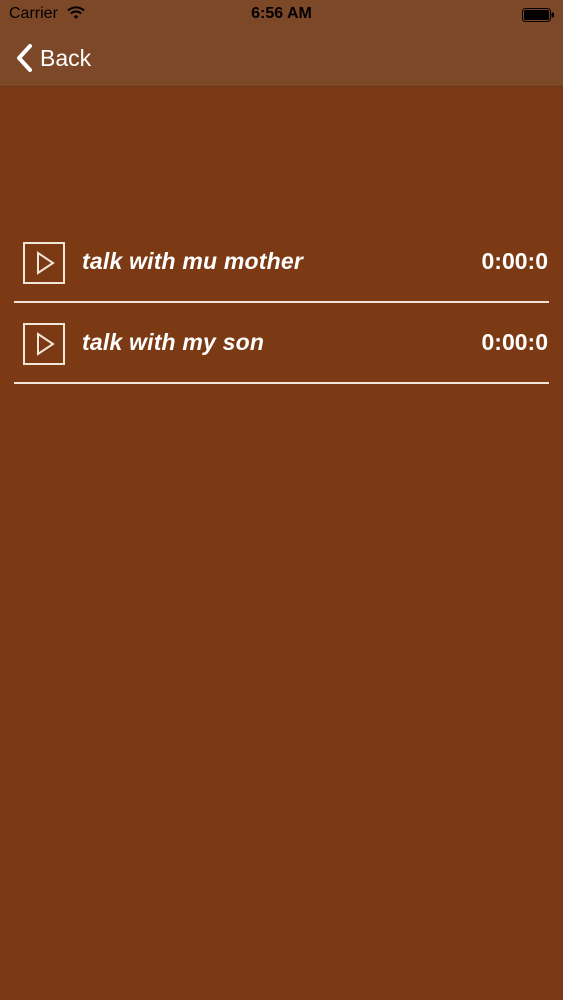 This screenshot has height=1000, width=563. Describe the element at coordinates (281, 383) in the screenshot. I see `divider` at that location.